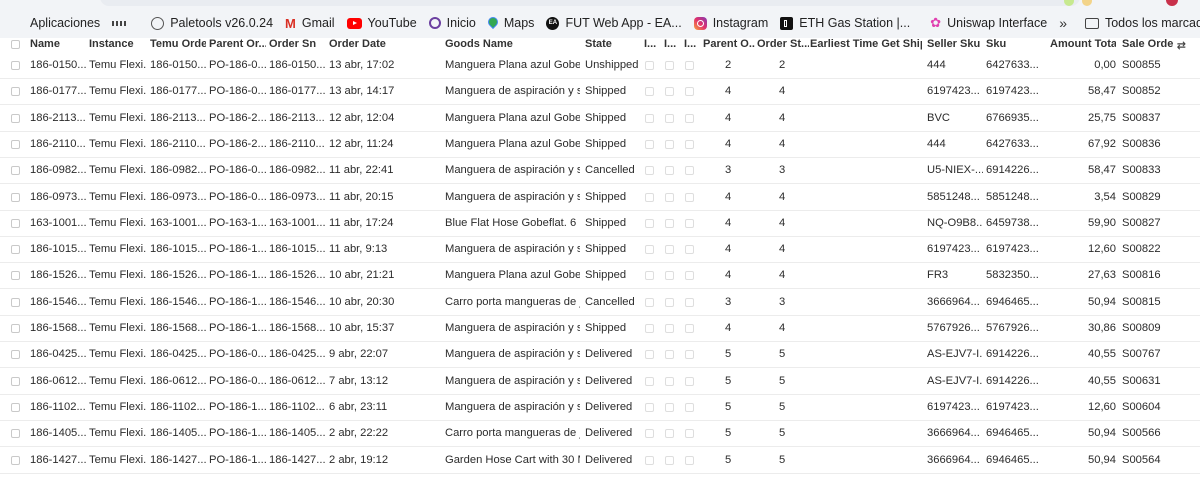  I want to click on column-header-goods-name: Goods Name, so click(512, 44).